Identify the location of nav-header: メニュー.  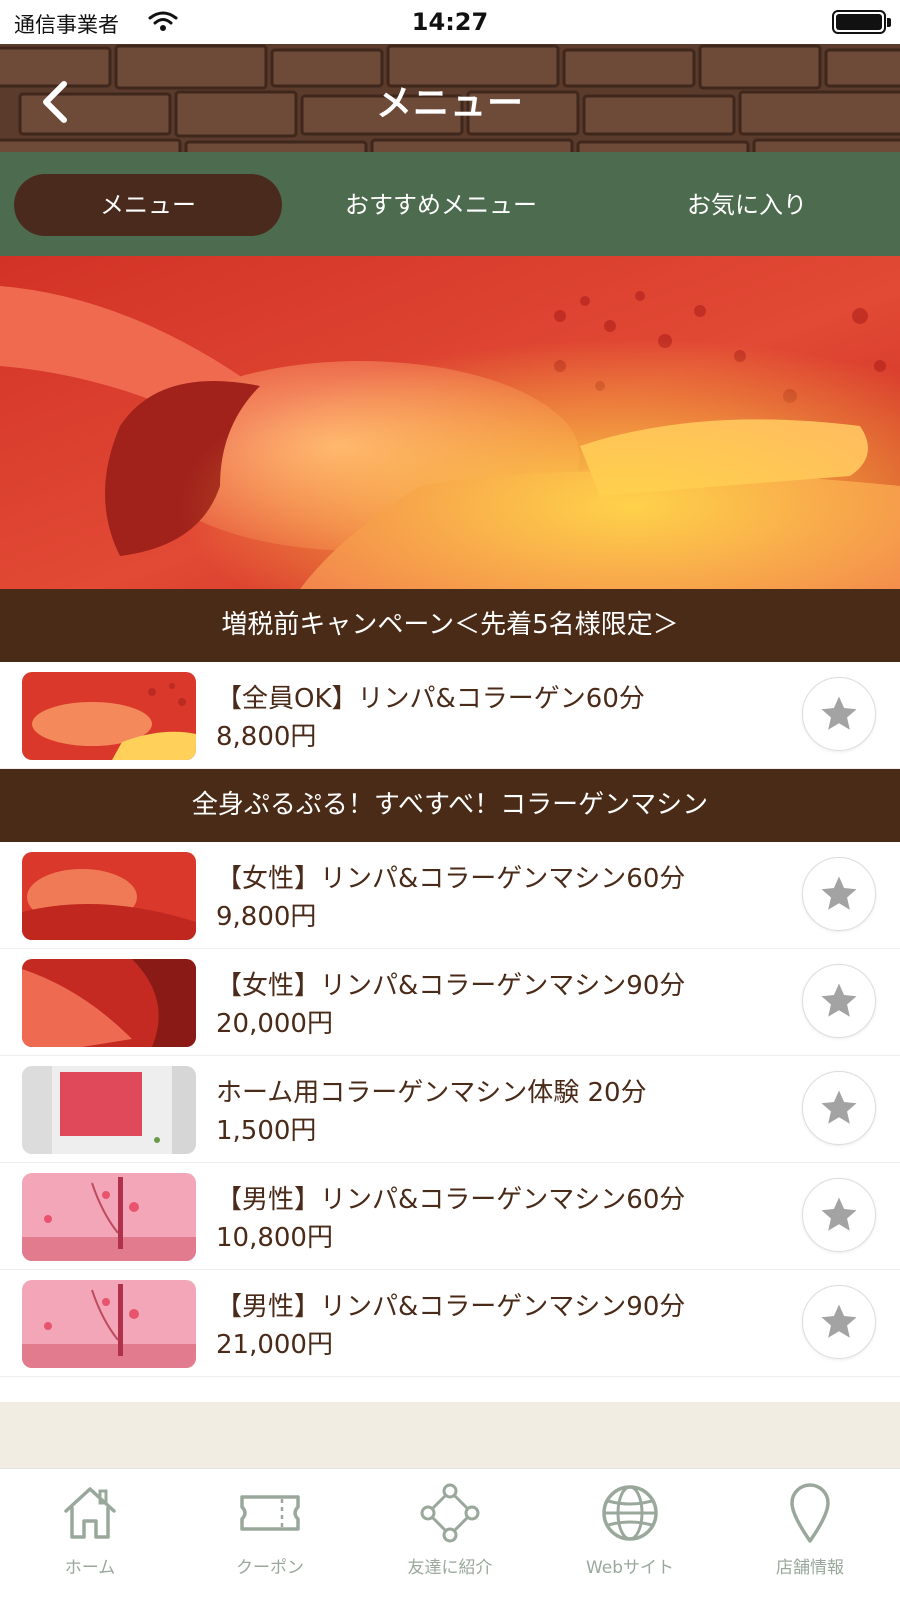
(450, 98).